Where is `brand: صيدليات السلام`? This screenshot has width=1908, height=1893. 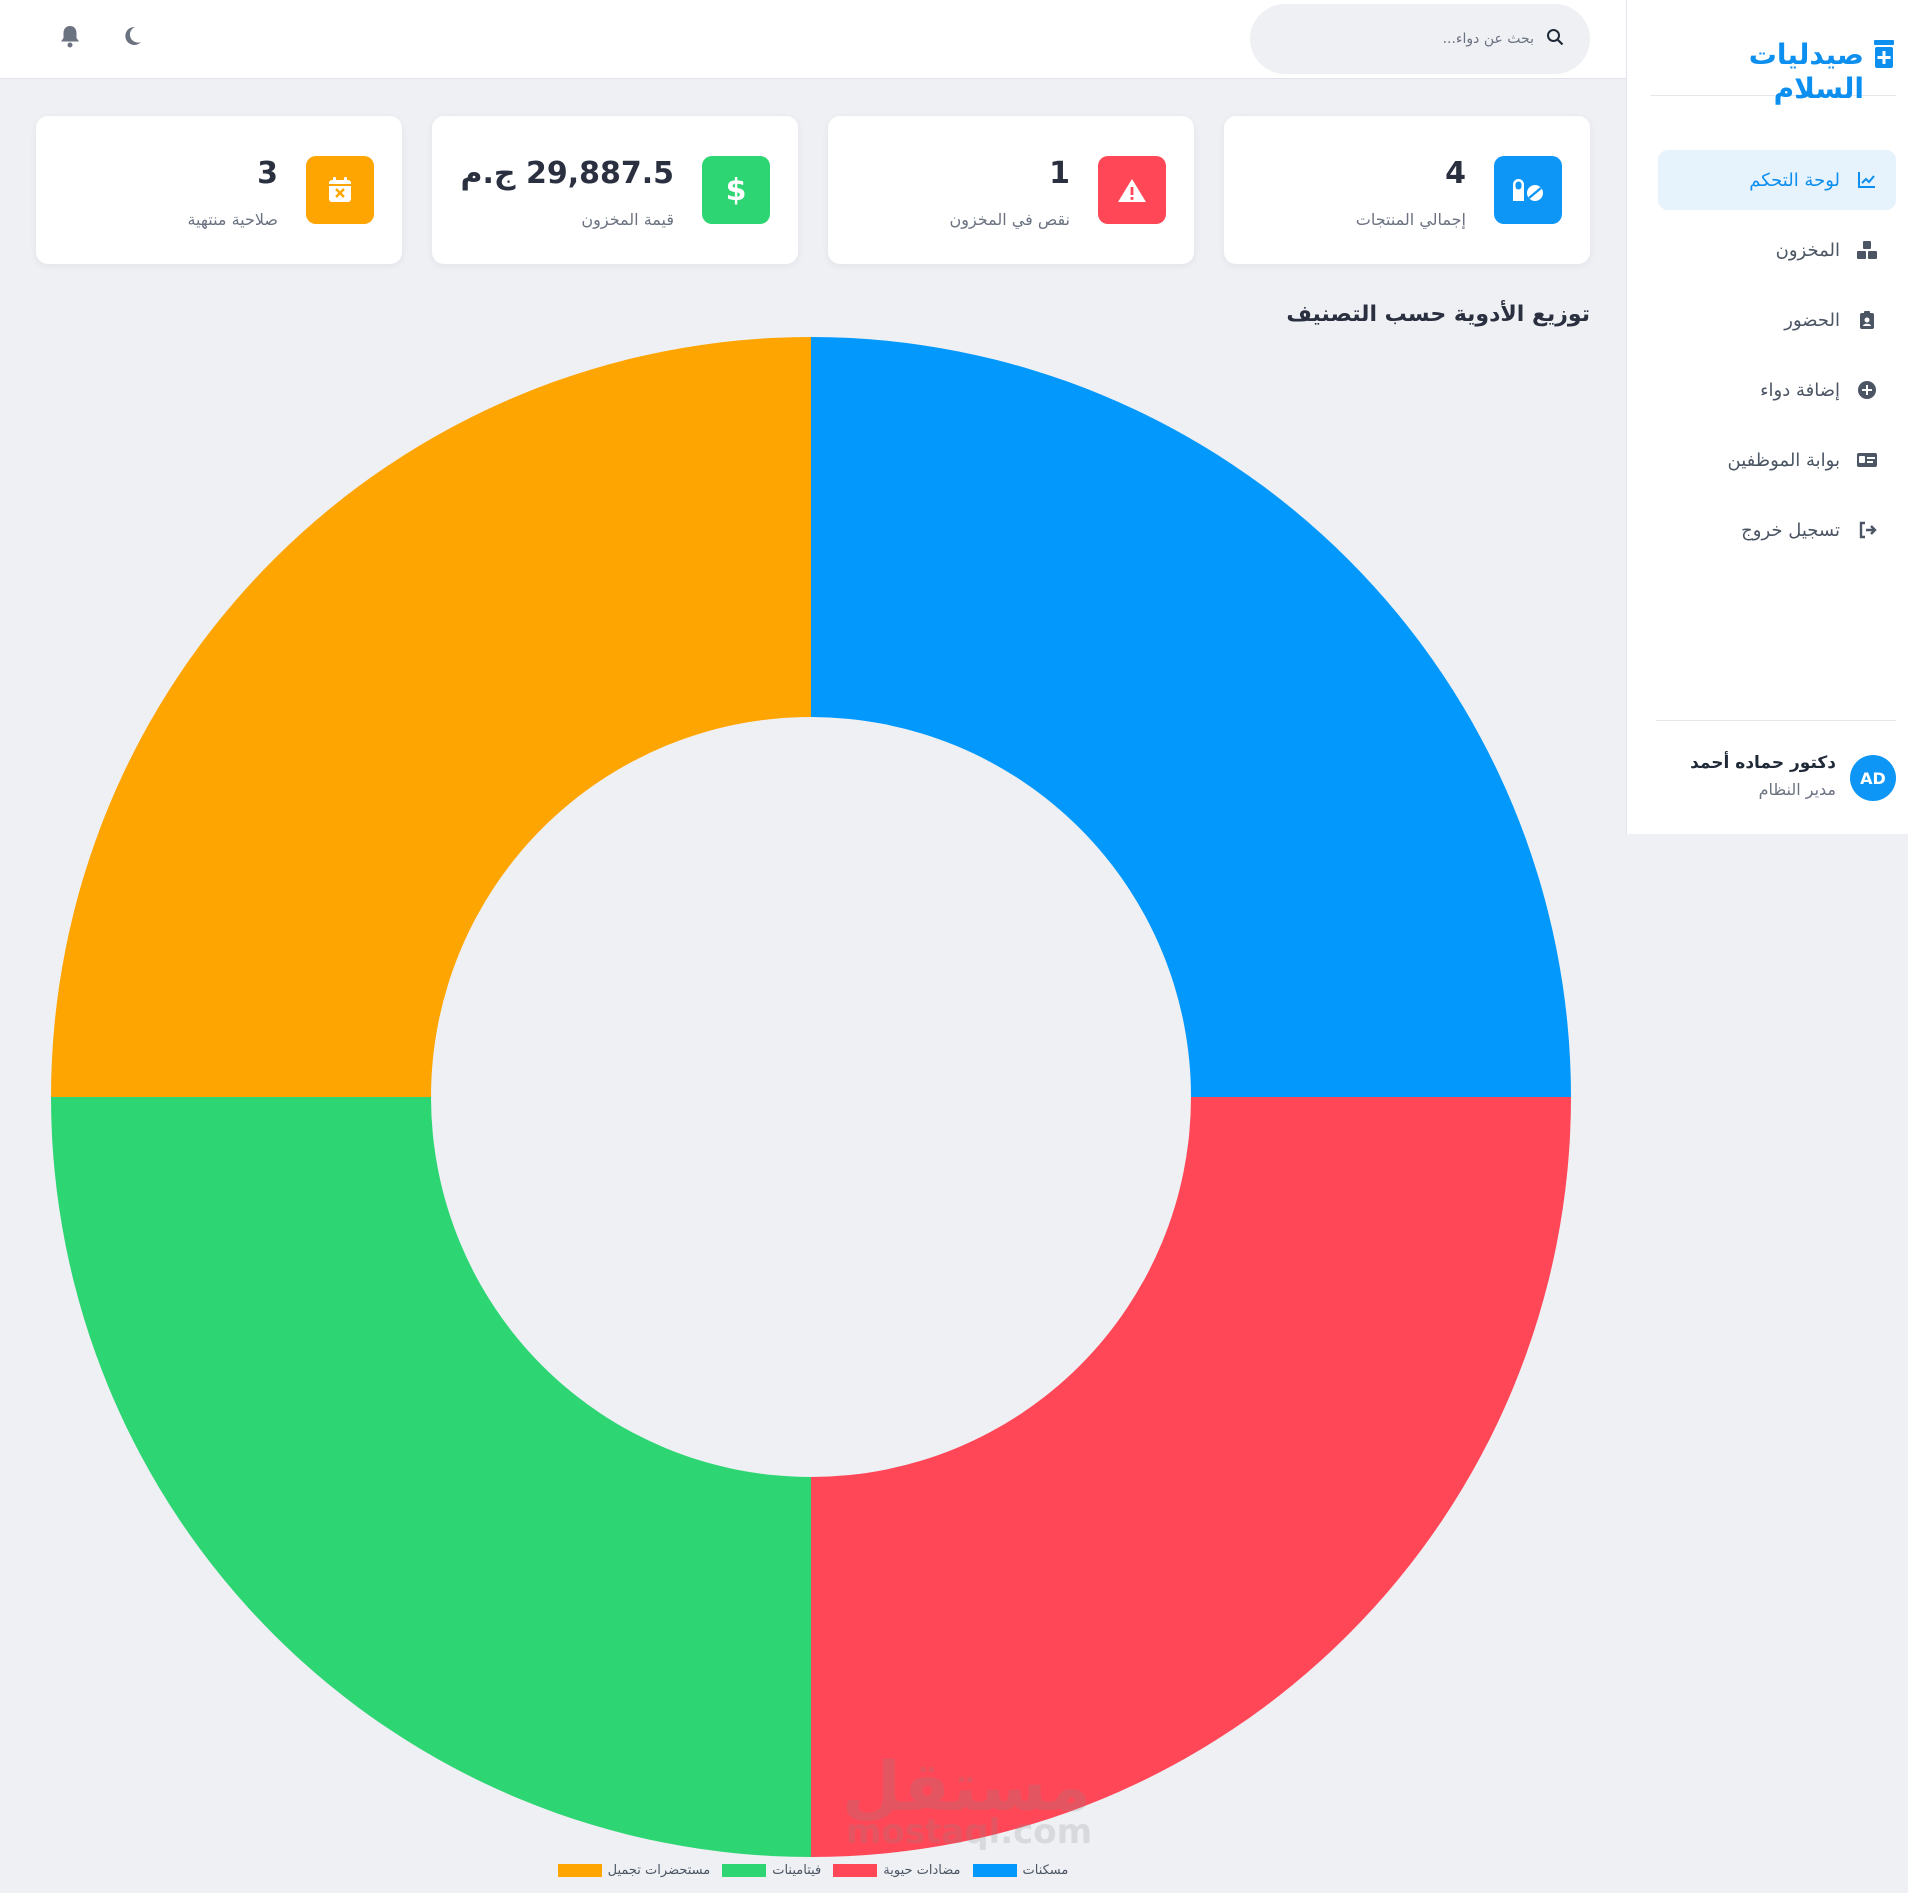 brand: صيدليات السلام is located at coordinates (1773, 67).